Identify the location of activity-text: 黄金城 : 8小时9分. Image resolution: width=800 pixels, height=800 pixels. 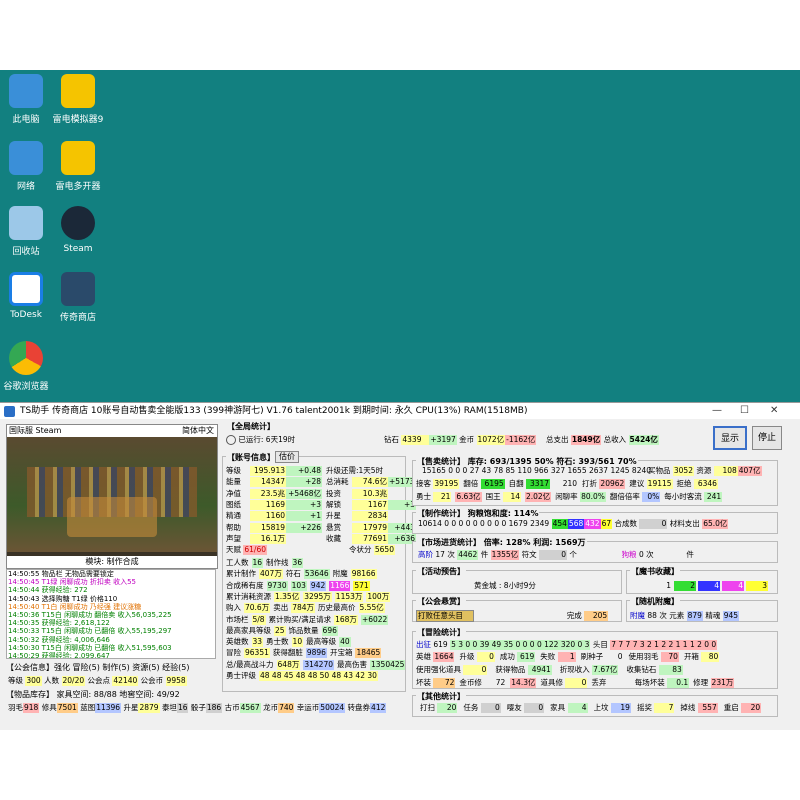
(505, 585).